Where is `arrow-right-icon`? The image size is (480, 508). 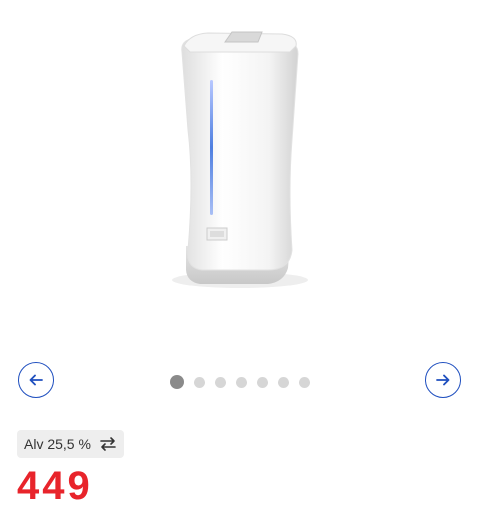
arrow-right-icon is located at coordinates (443, 380).